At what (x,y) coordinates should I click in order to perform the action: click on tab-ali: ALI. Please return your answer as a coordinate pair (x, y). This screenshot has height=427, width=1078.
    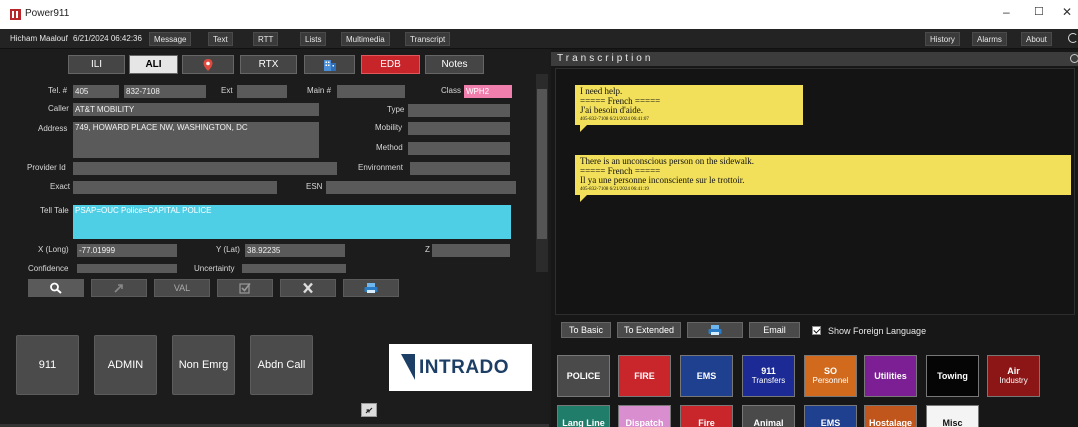
    Looking at the image, I should click on (153, 64).